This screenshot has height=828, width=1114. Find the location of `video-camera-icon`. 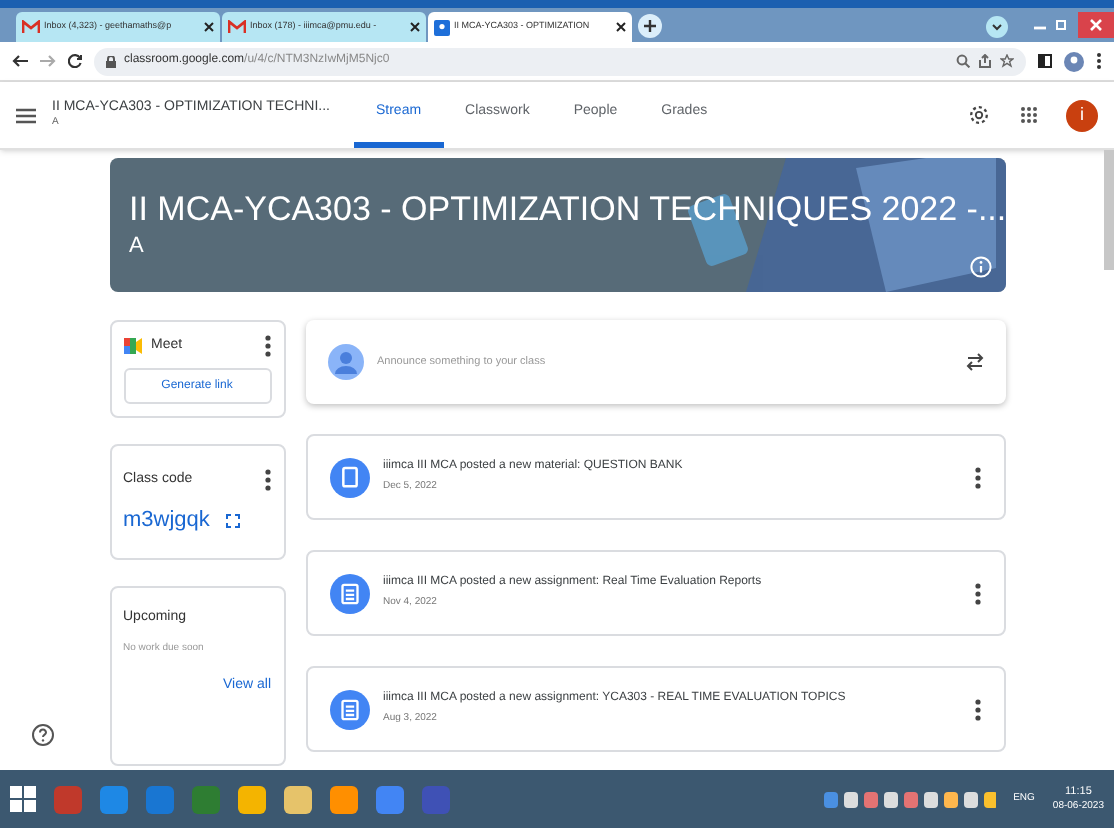

video-camera-icon is located at coordinates (132, 346).